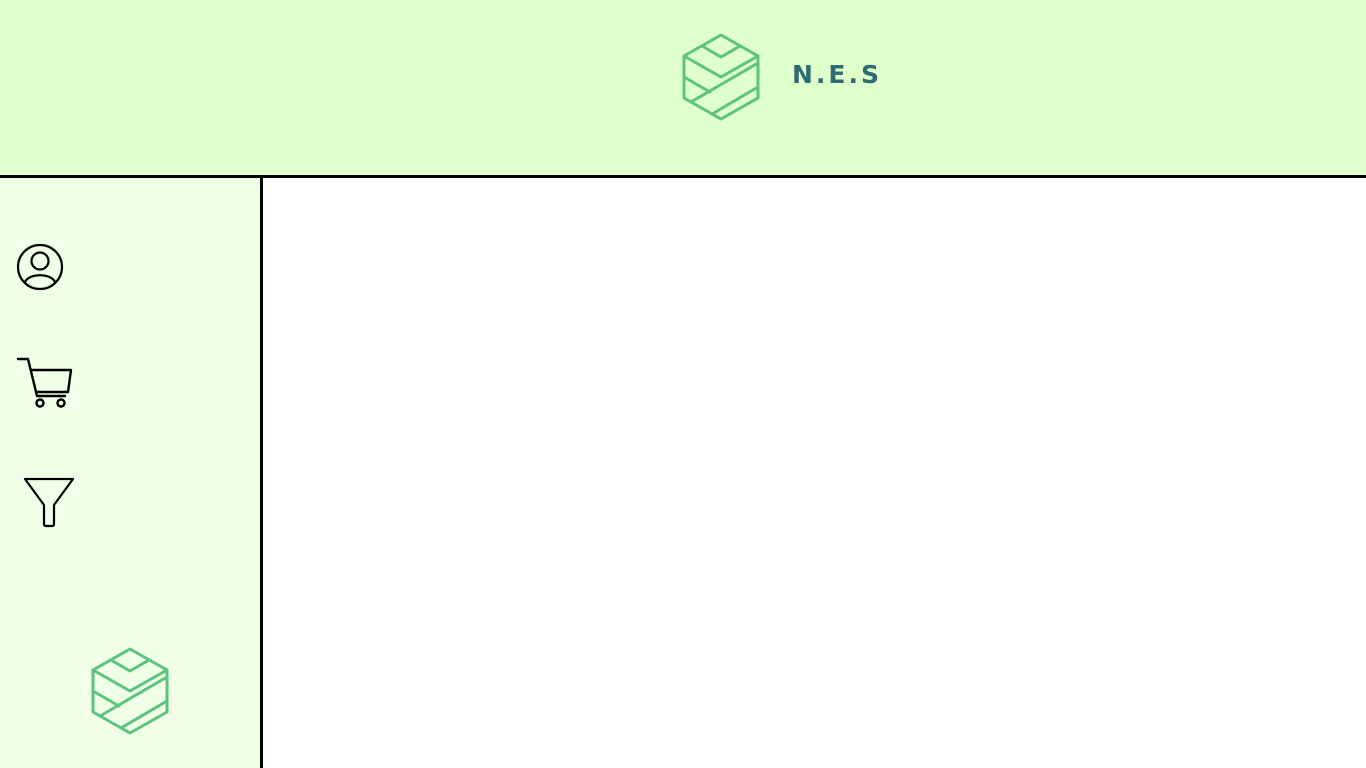  What do you see at coordinates (49, 502) in the screenshot?
I see `filter-funnel-icon` at bounding box center [49, 502].